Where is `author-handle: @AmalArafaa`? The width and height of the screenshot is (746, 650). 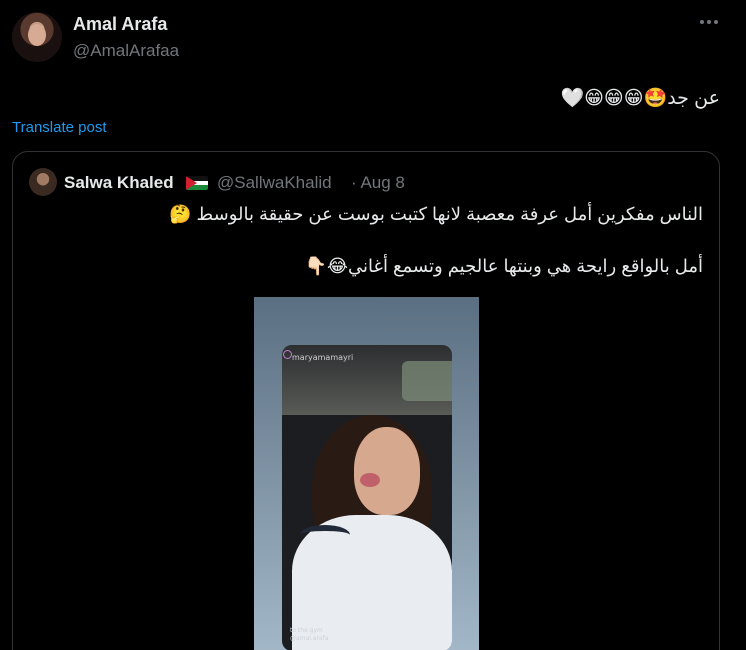 author-handle: @AmalArafaa is located at coordinates (126, 51).